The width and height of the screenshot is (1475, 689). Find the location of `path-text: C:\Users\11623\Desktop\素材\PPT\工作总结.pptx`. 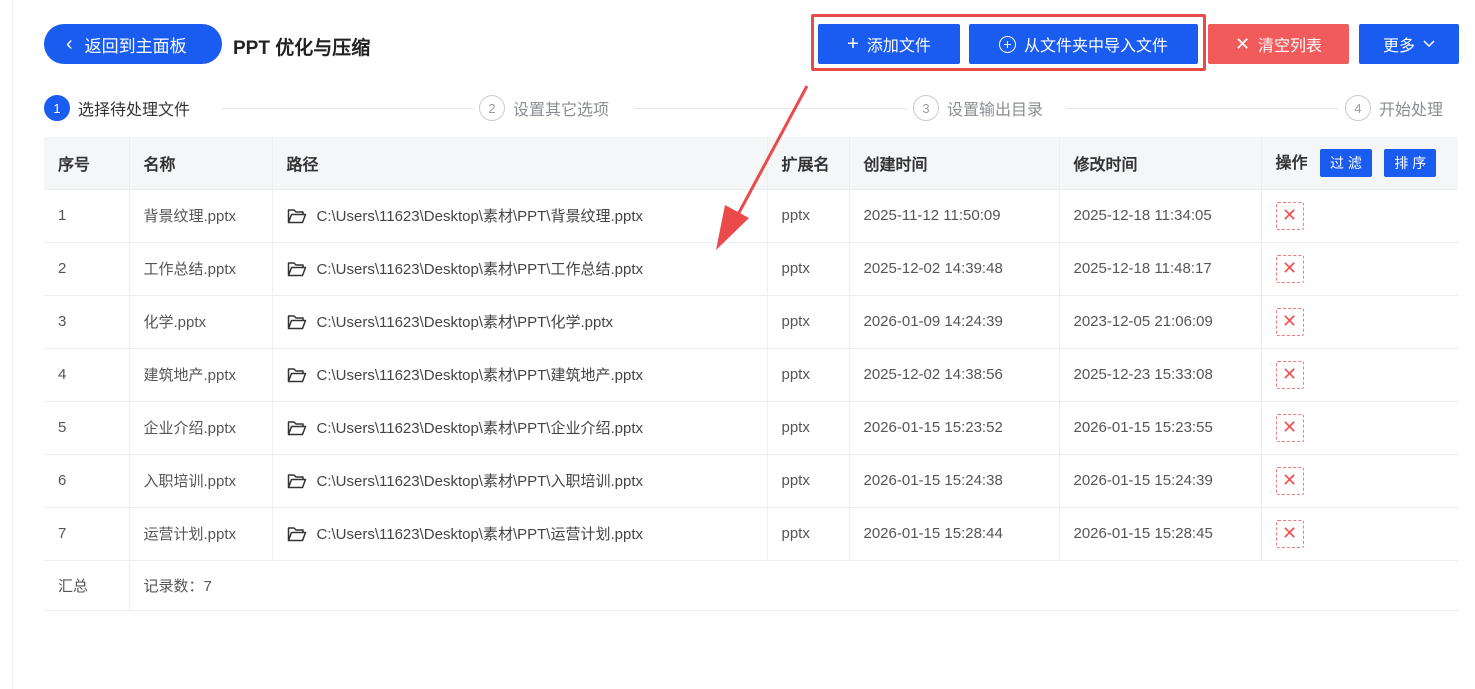

path-text: C:\Users\11623\Desktop\素材\PPT\工作总结.pptx is located at coordinates (480, 269).